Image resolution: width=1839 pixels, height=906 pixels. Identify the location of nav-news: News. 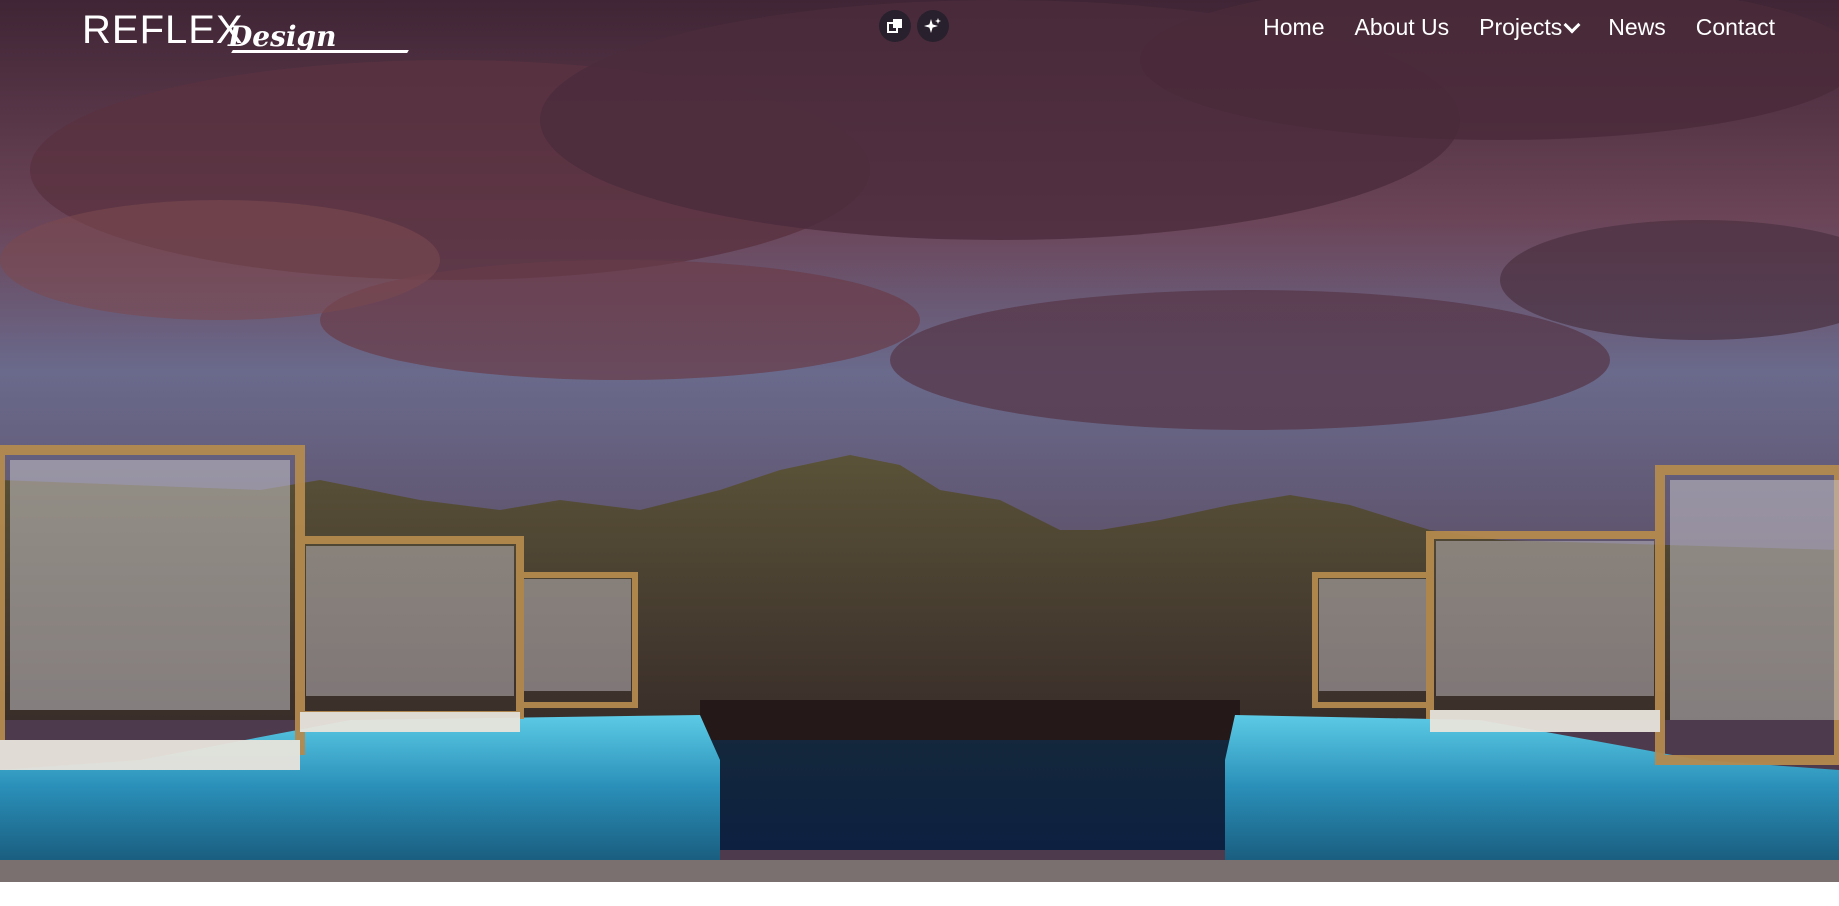
(1637, 27).